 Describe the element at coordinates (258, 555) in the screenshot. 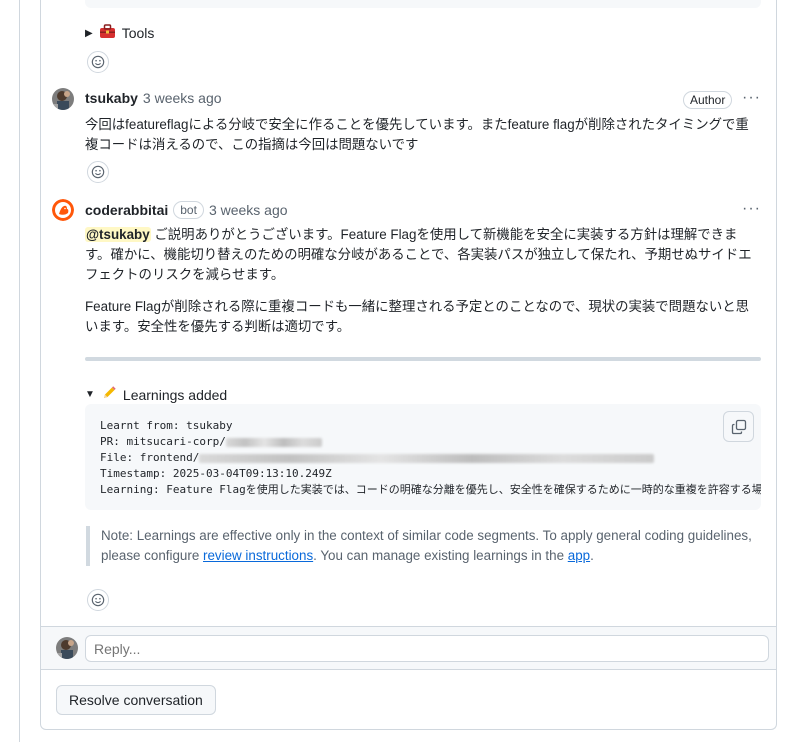

I see `review-instructions-link: review instructions` at that location.